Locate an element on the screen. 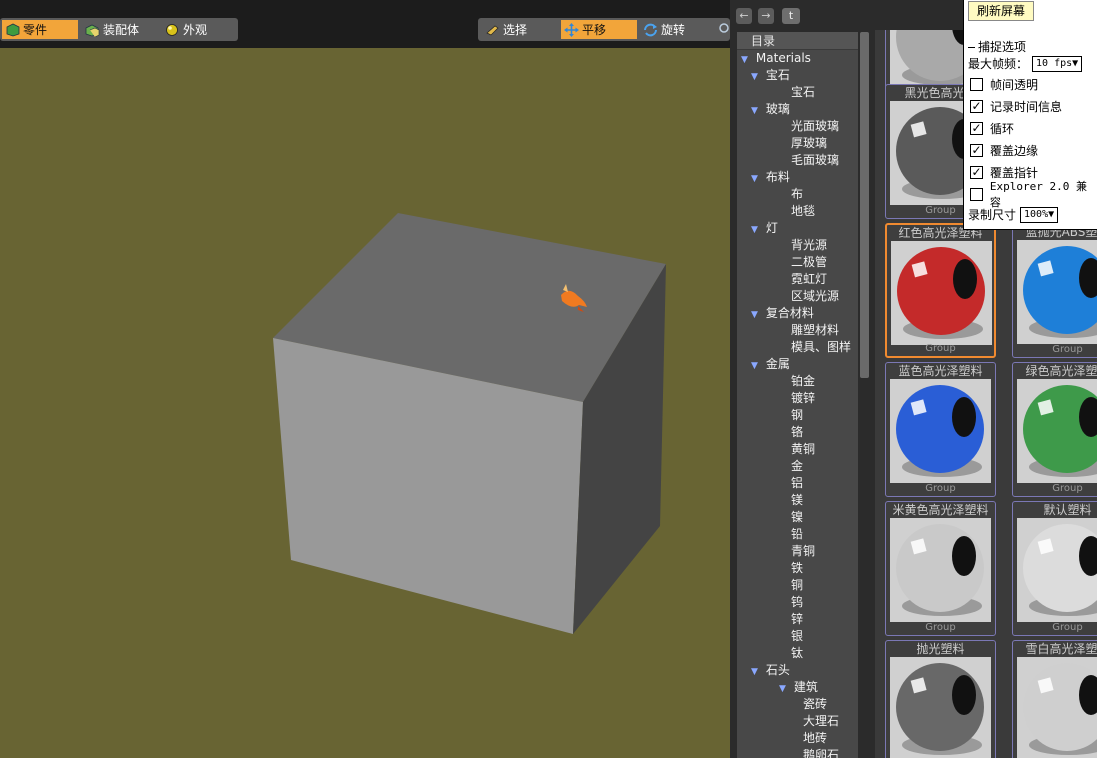 This screenshot has height=758, width=1097. tree-item: 地砖 is located at coordinates (815, 738).